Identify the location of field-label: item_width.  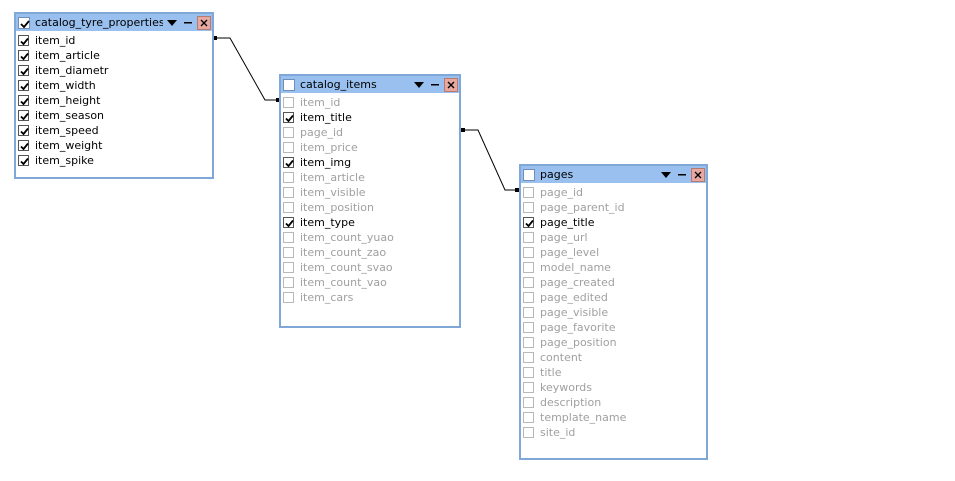
(65, 85).